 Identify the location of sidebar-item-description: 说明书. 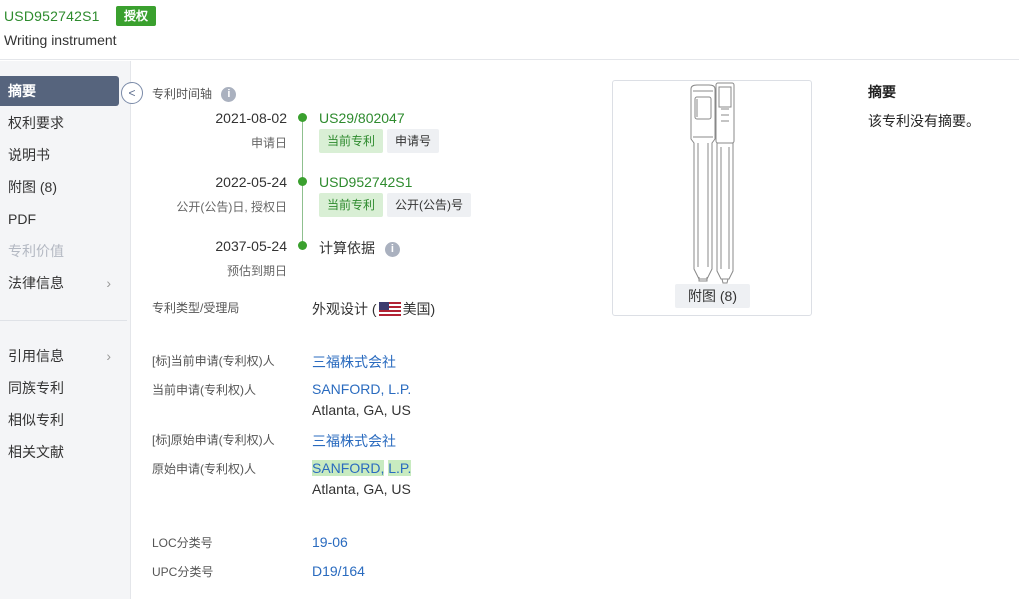
(59, 155).